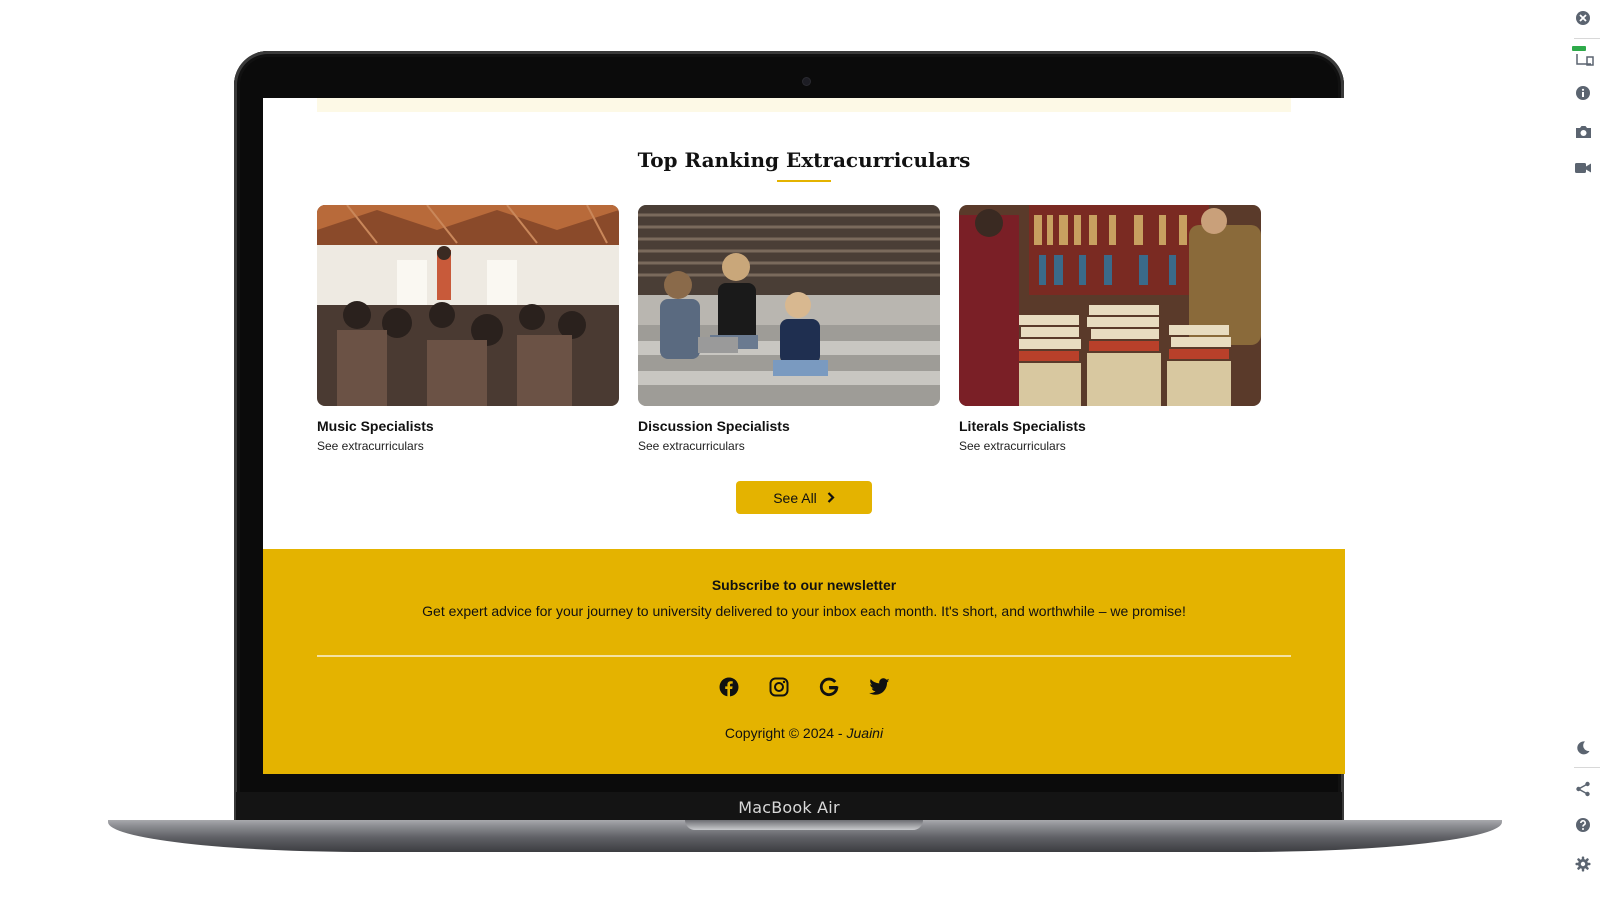  What do you see at coordinates (789, 305) in the screenshot?
I see `card-image-students-stairs` at bounding box center [789, 305].